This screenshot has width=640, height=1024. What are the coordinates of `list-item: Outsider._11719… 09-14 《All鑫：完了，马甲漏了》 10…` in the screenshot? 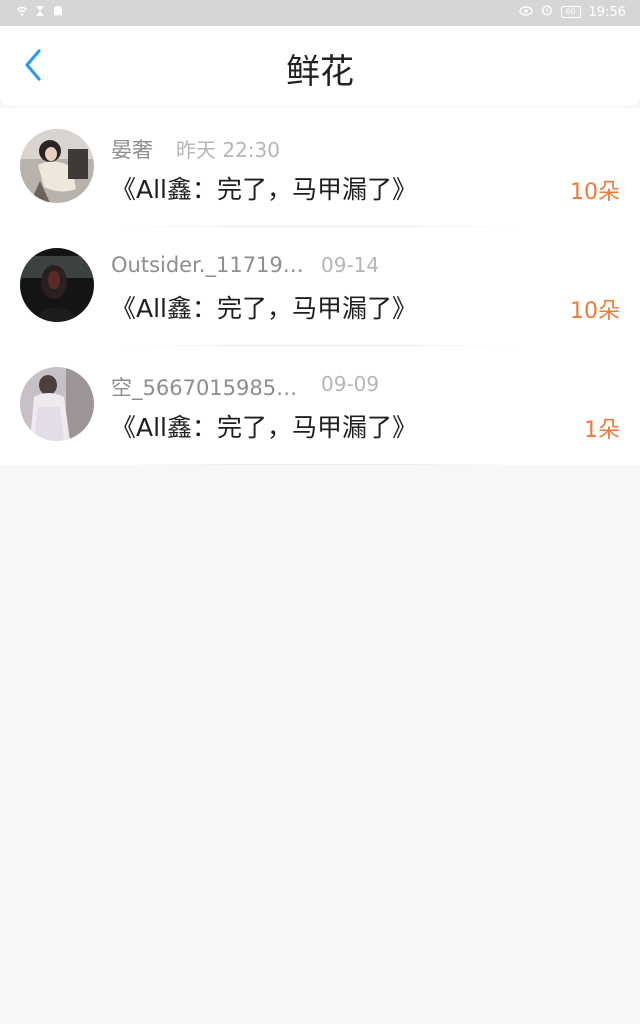 It's located at (320, 286).